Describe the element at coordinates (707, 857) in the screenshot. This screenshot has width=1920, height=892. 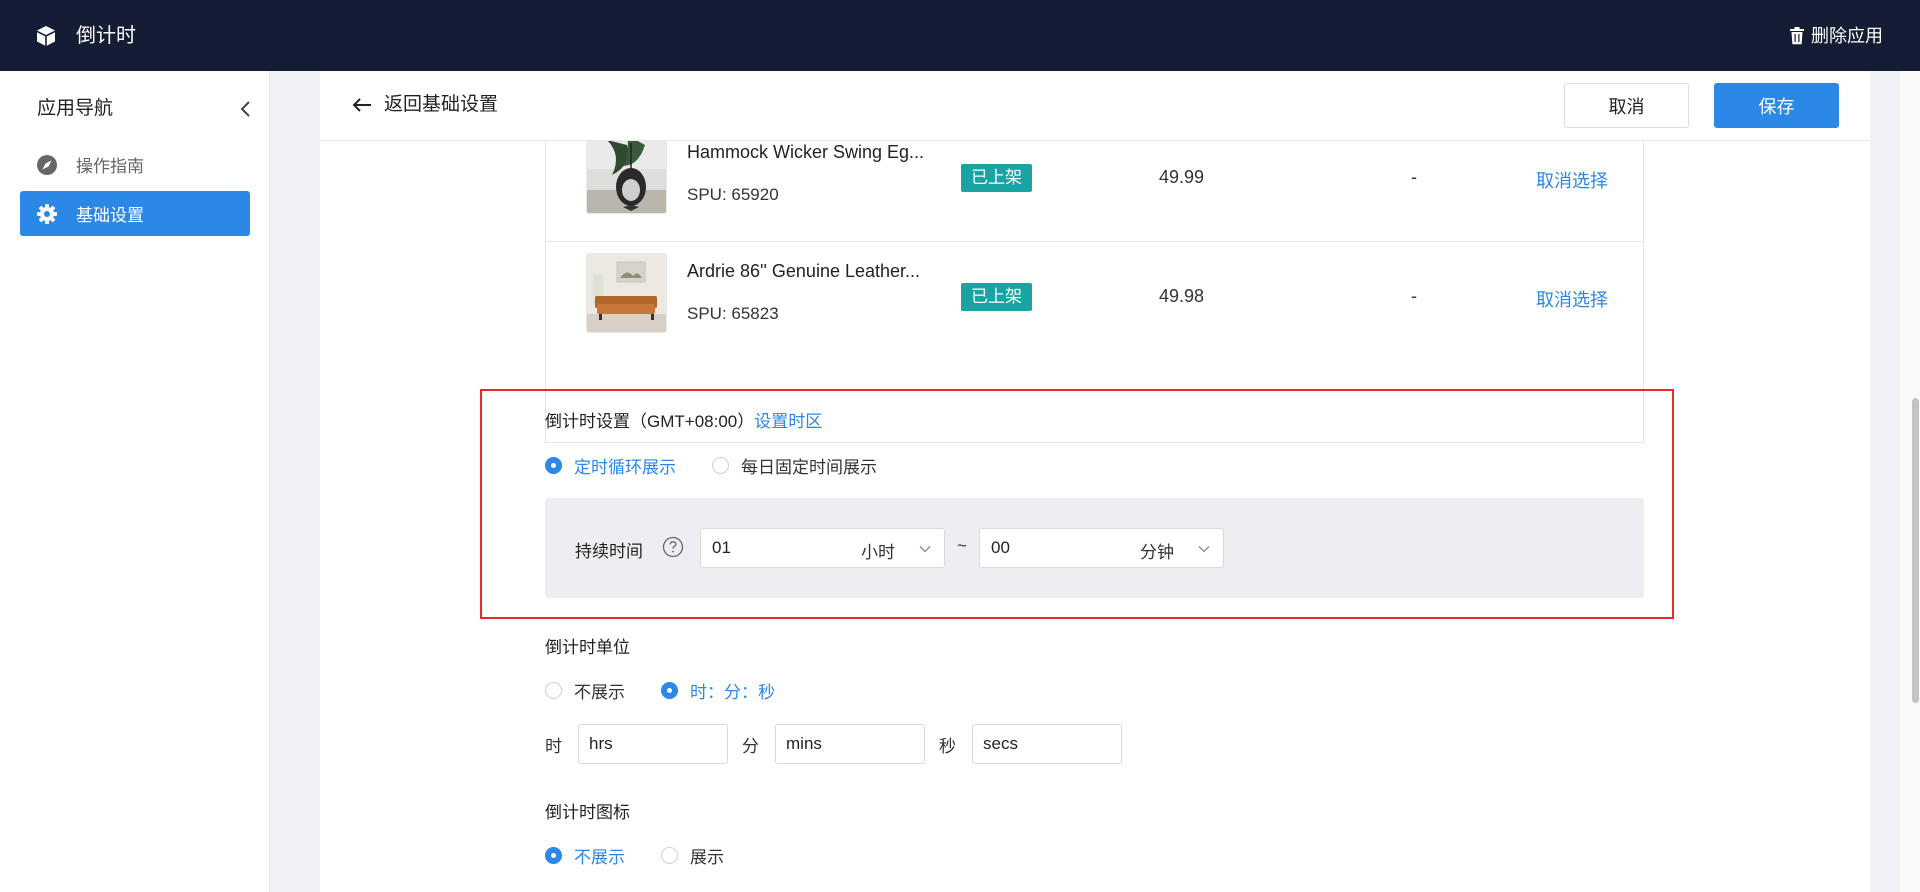
I see `radio-label: 展示` at that location.